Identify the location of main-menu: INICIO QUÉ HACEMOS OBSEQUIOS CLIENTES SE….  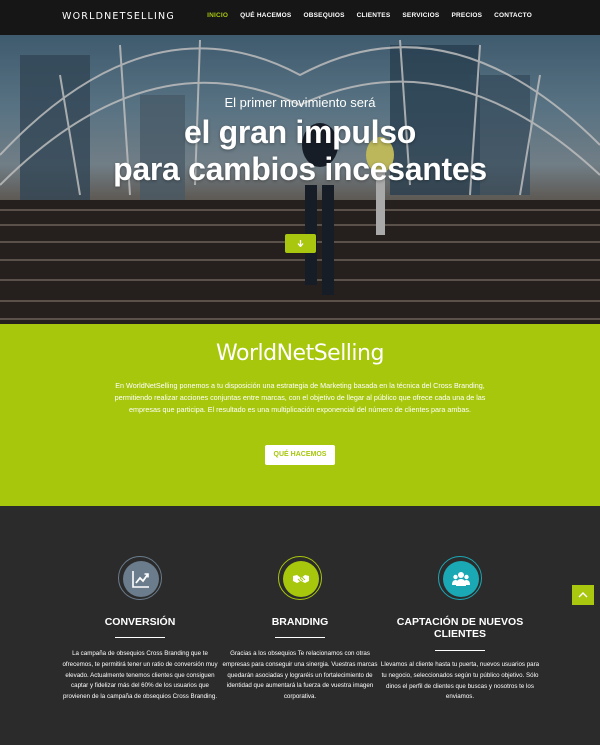
(363, 15).